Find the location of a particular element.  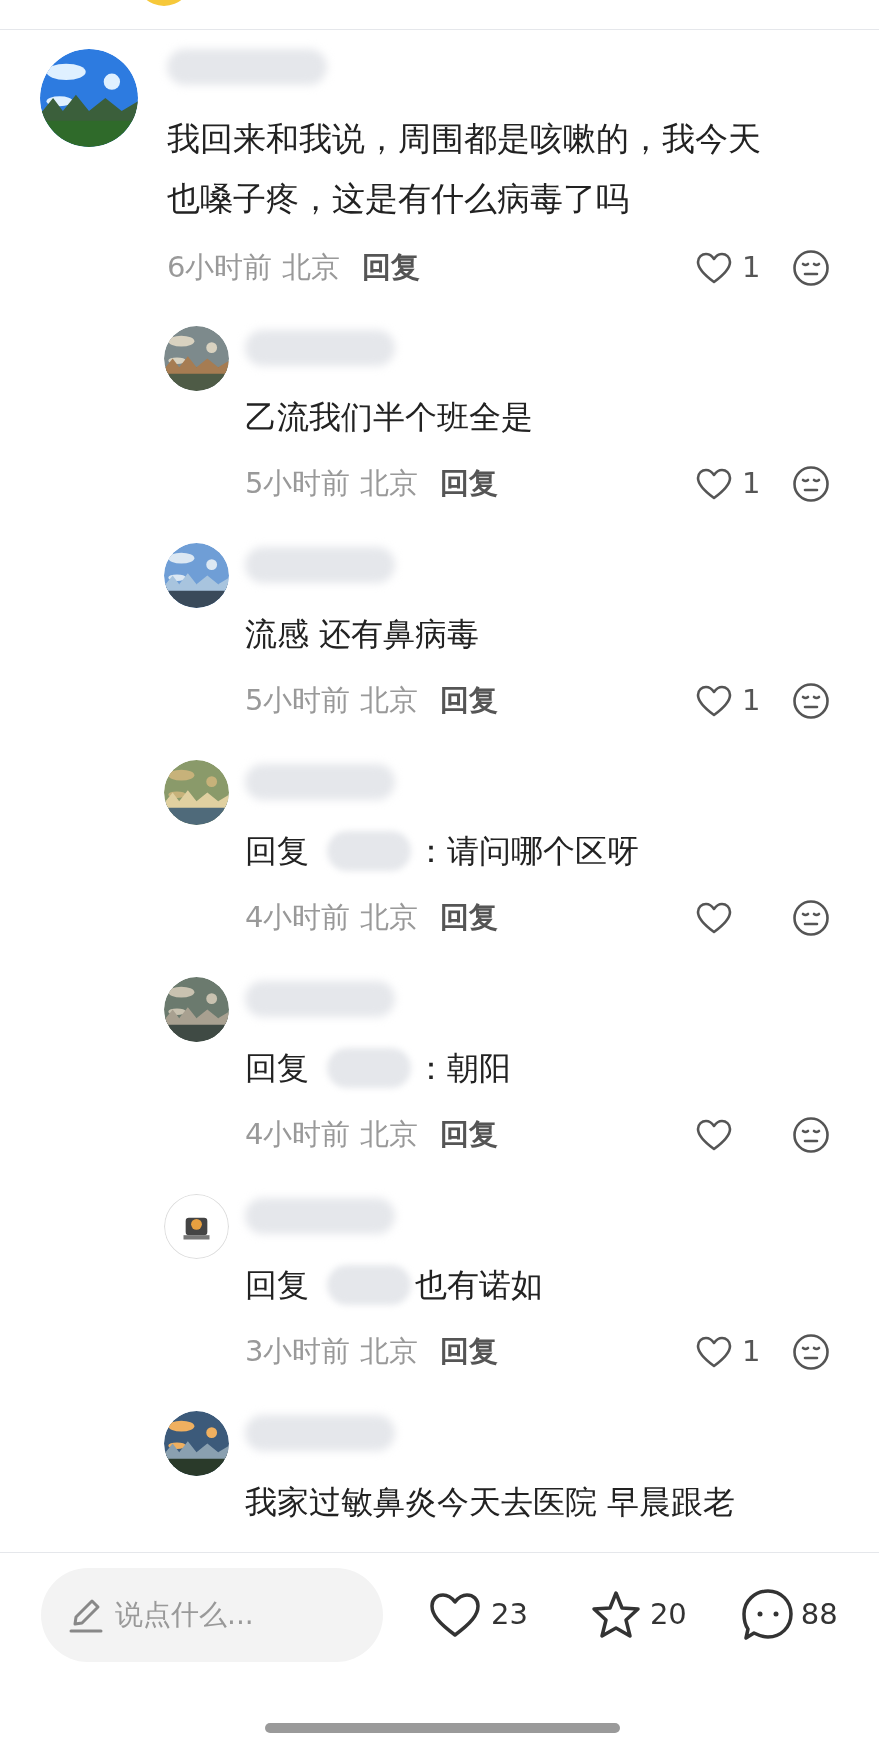

comment-text: ：请问哪个区呀 is located at coordinates (527, 851).